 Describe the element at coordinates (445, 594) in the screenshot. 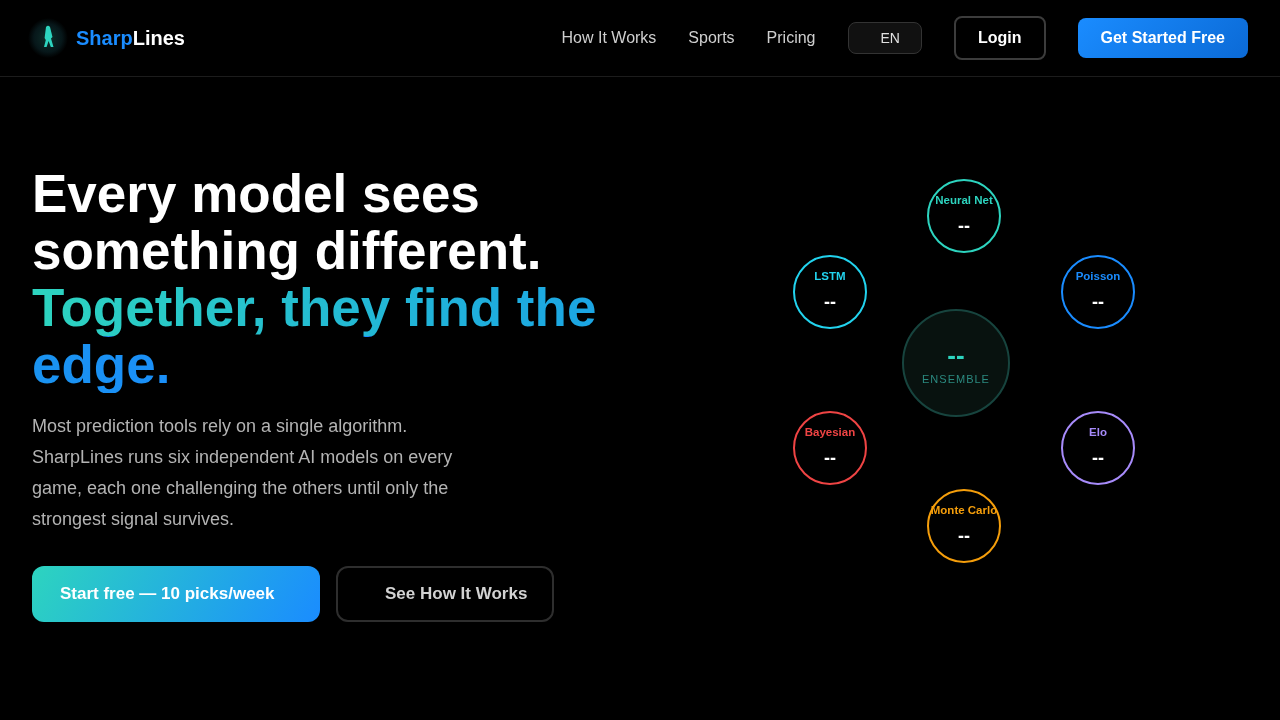

I see `see-how-it-works-button: See How It Works` at that location.